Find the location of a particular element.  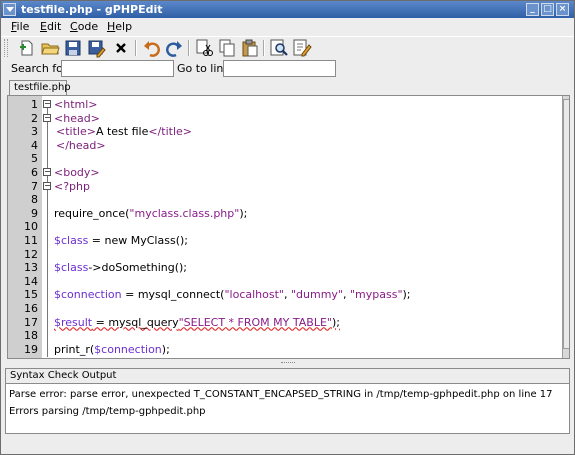

tab-testfile: testfile.php is located at coordinates (40, 88).